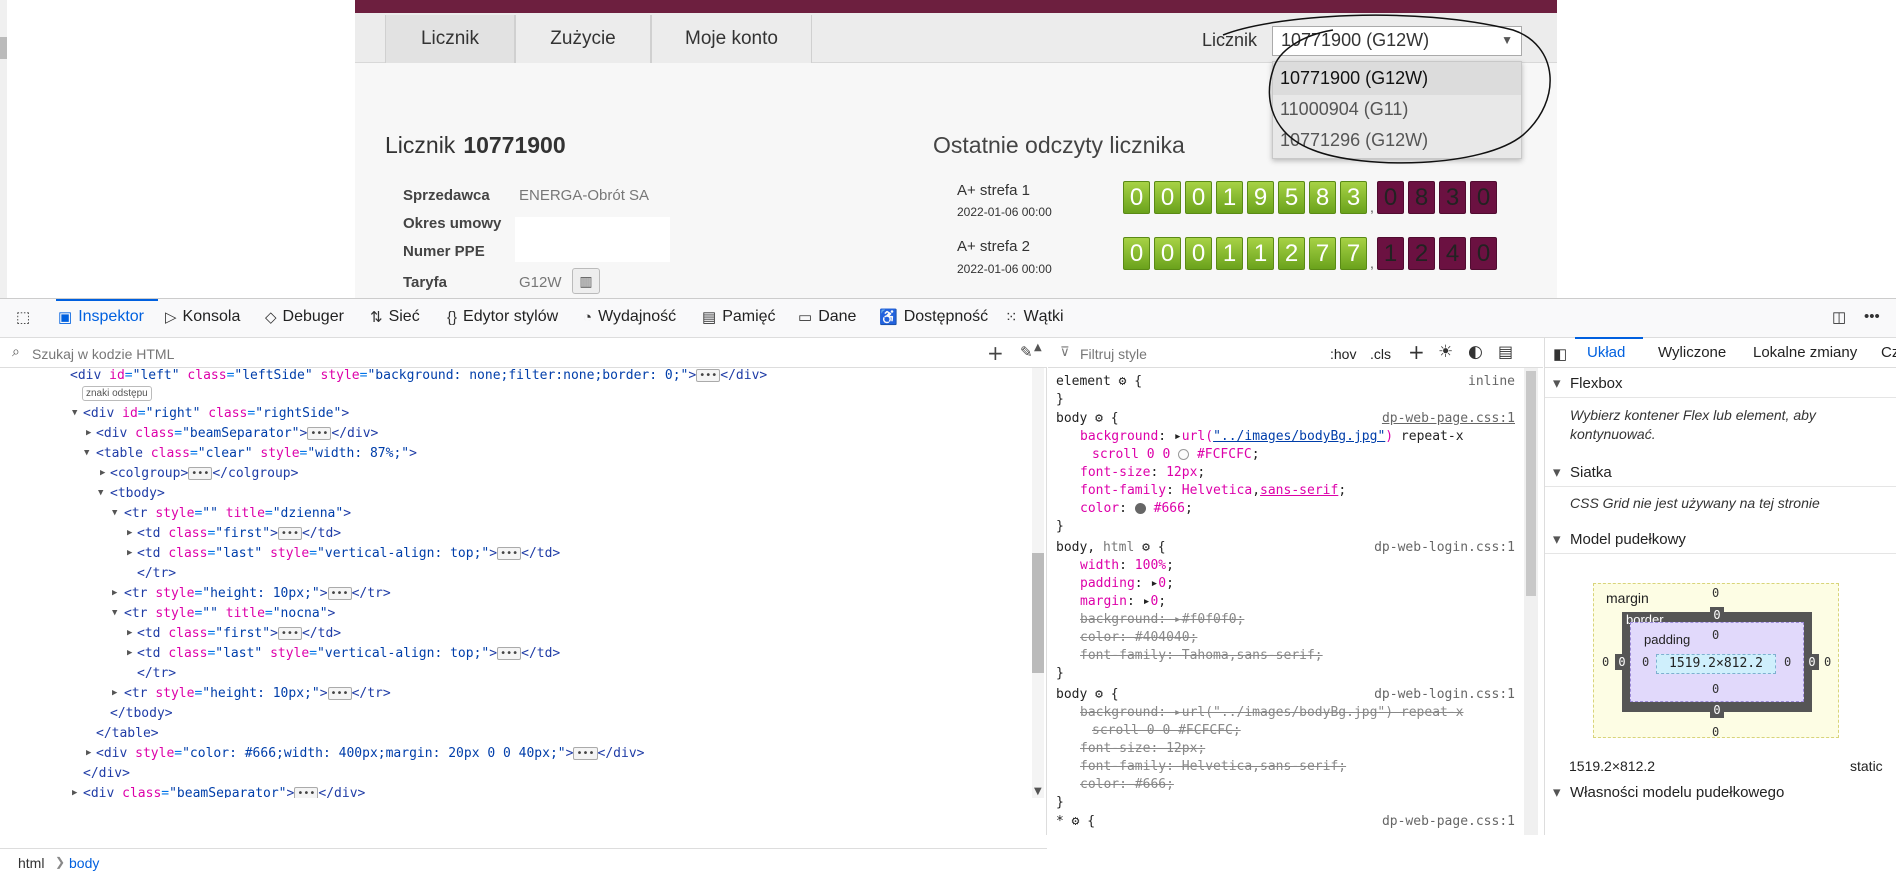  What do you see at coordinates (1716, 664) in the screenshot?
I see `content-box: 1519.2×812.2` at bounding box center [1716, 664].